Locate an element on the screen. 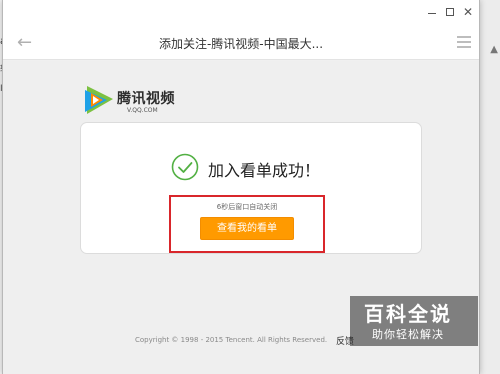 The width and height of the screenshot is (500, 374). menu-button is located at coordinates (464, 43).